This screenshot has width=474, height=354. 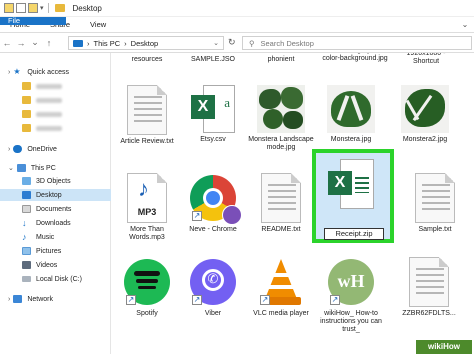 I want to click on file-item-mp3: ♪ MP3 More Than Words.mp3, so click(x=147, y=207).